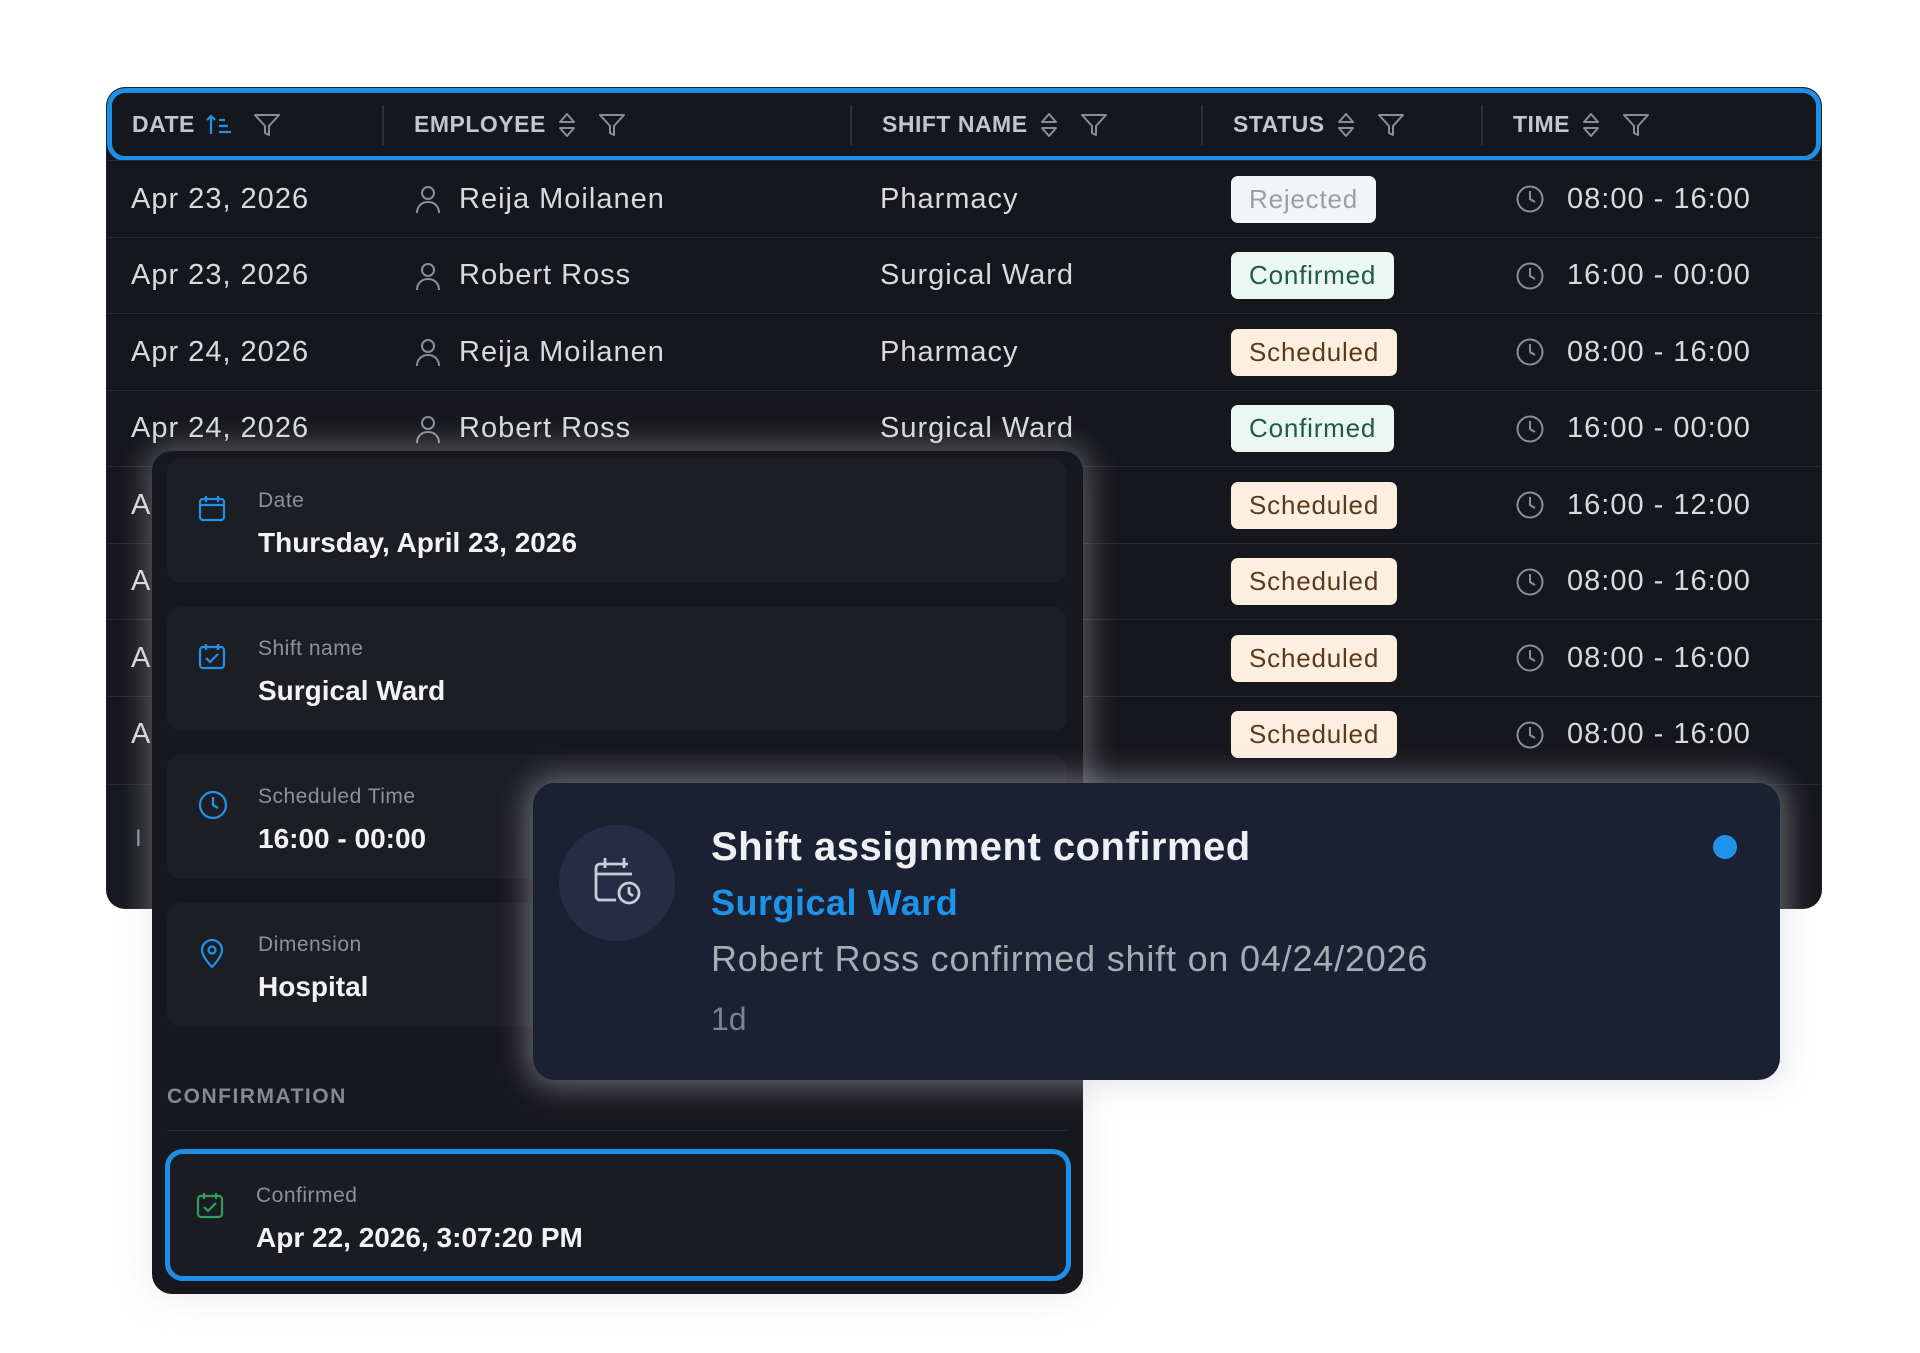  Describe the element at coordinates (955, 124) in the screenshot. I see `header-shift-name-label: SHIFT NAME` at that location.